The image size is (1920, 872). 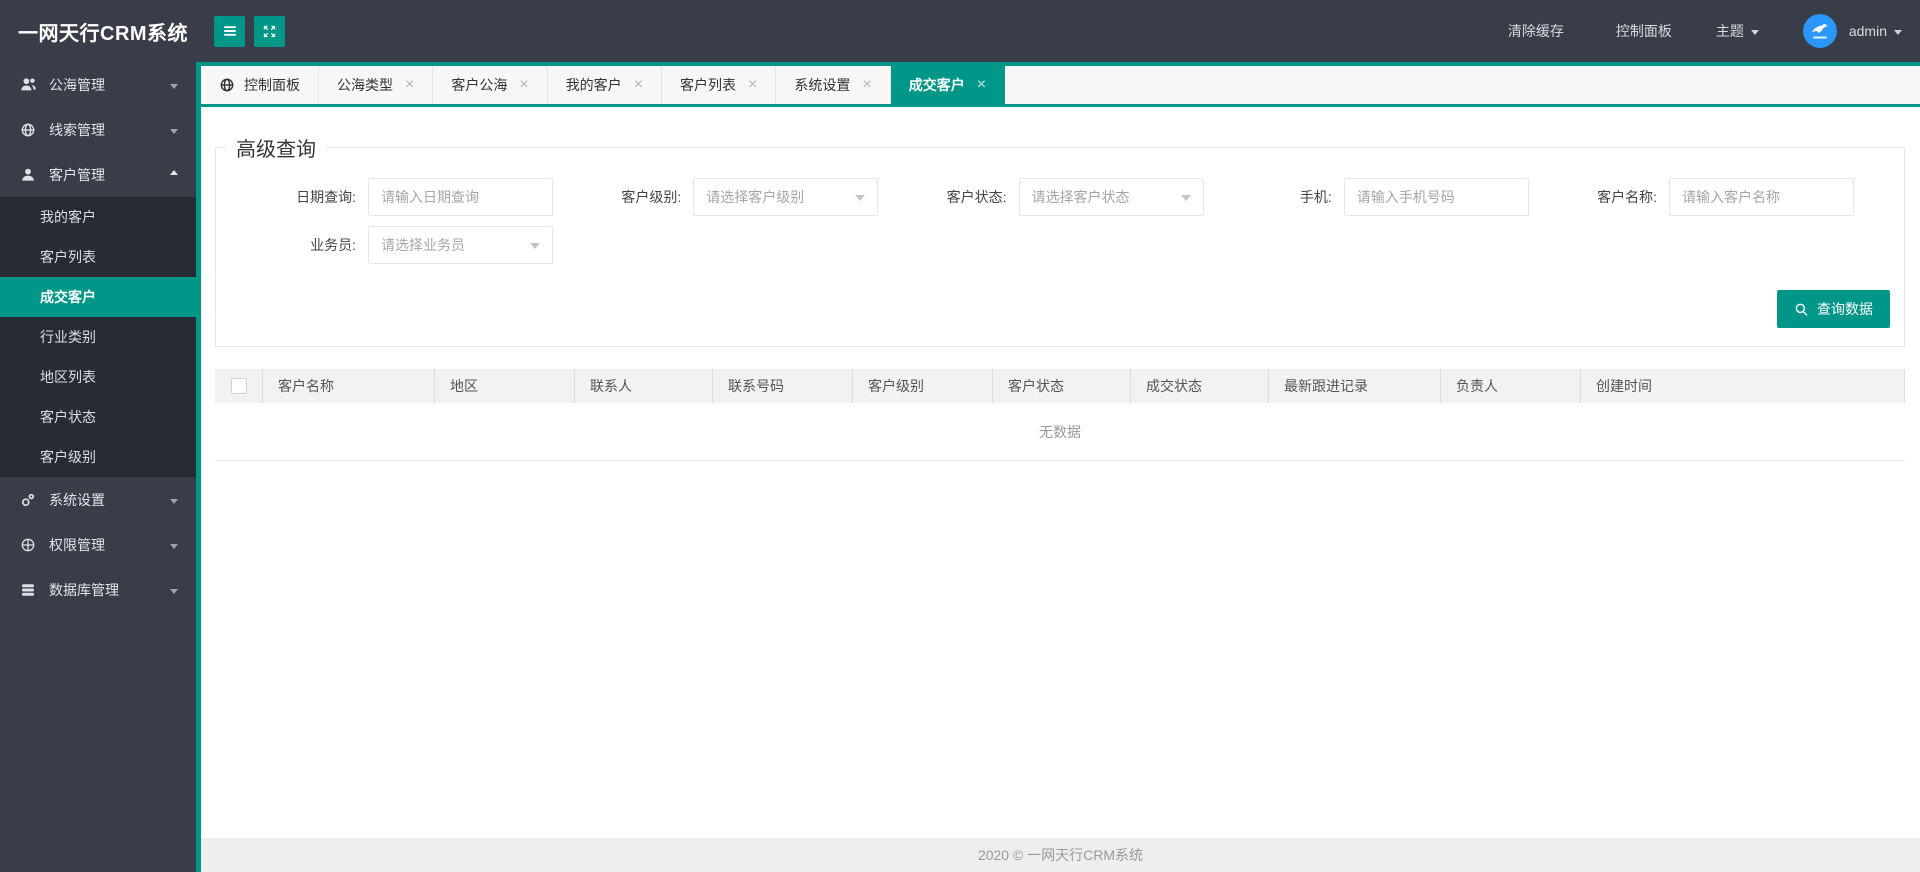 What do you see at coordinates (755, 197) in the screenshot?
I see `select-placeholder: 请选择客户级别` at bounding box center [755, 197].